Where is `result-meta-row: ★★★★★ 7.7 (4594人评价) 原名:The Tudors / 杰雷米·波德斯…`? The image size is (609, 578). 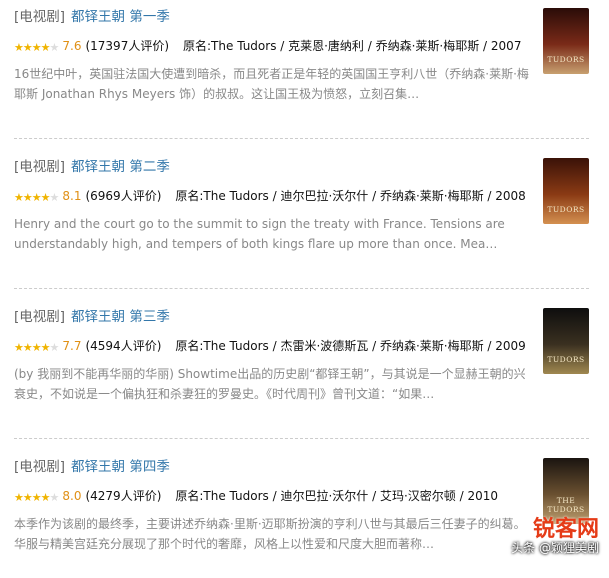
result-meta-row: ★★★★★ 7.7 (4594人评价) 原名:The Tudors / 杰雷米·波德斯… is located at coordinates (271, 347).